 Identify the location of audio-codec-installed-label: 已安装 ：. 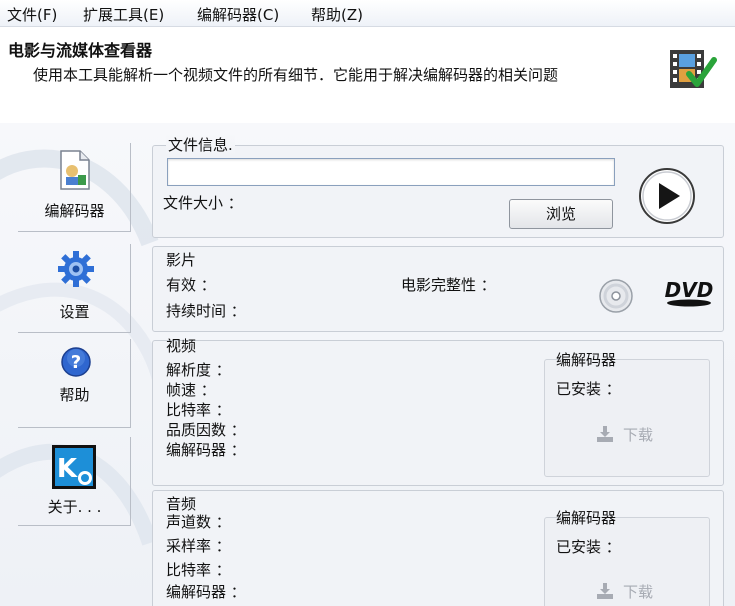
(588, 547).